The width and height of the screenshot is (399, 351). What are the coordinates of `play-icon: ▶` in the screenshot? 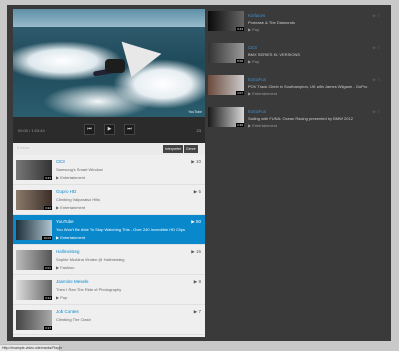 It's located at (109, 129).